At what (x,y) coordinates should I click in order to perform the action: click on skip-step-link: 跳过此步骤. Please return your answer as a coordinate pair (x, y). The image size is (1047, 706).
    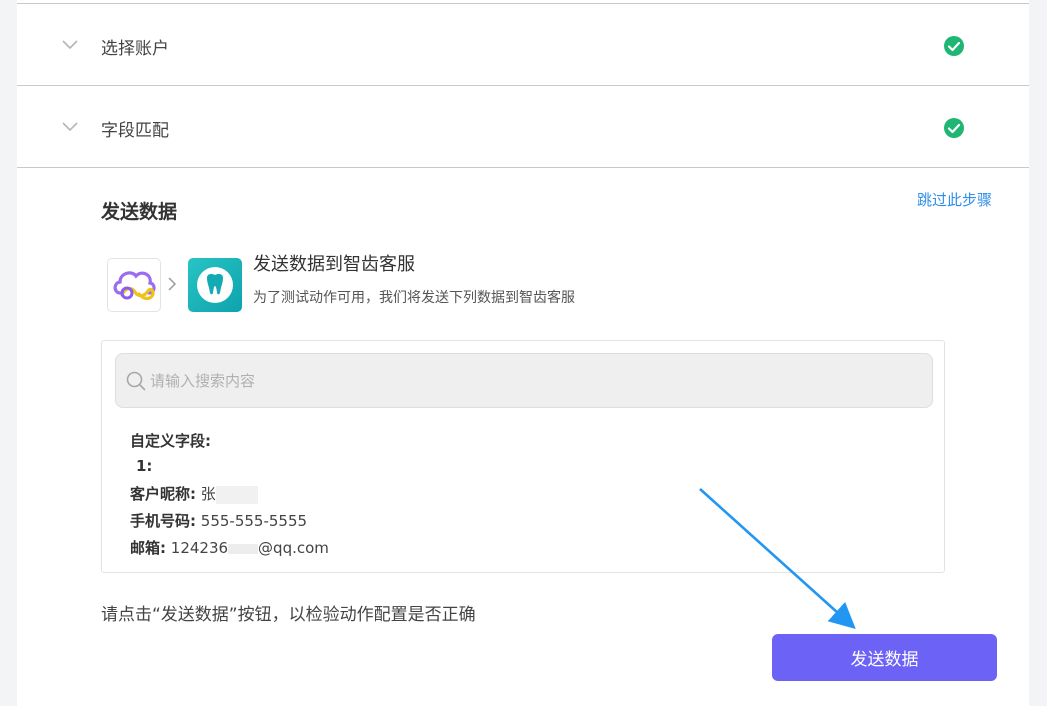
    Looking at the image, I should click on (954, 199).